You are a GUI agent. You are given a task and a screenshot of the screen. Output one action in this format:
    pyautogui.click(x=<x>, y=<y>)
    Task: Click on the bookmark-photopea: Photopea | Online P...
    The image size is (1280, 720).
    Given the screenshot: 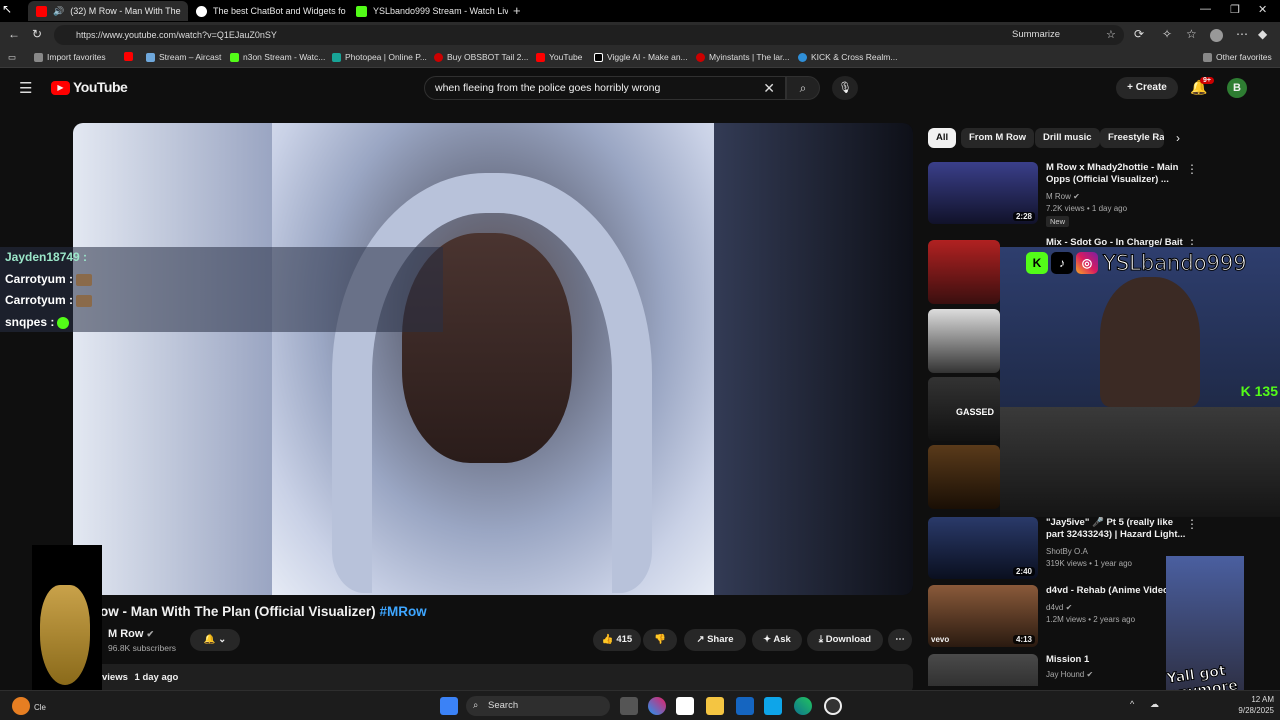 What is the action you would take?
    pyautogui.click(x=379, y=57)
    